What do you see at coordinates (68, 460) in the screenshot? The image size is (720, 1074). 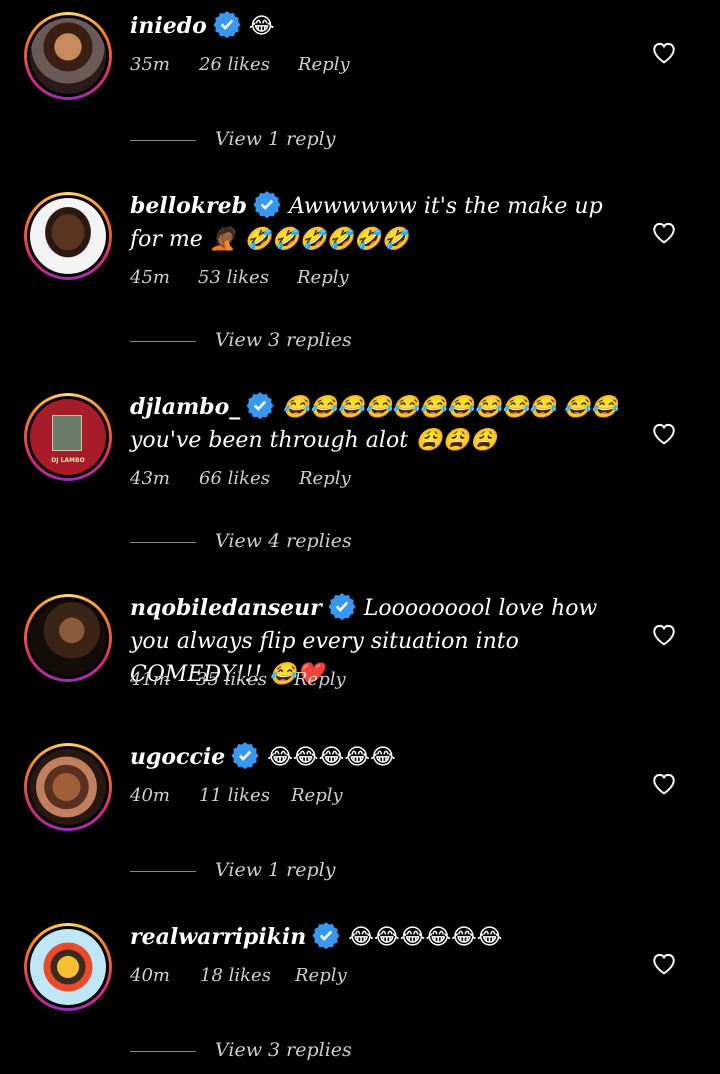 I see `avatar-caption: DJ LAMBO` at bounding box center [68, 460].